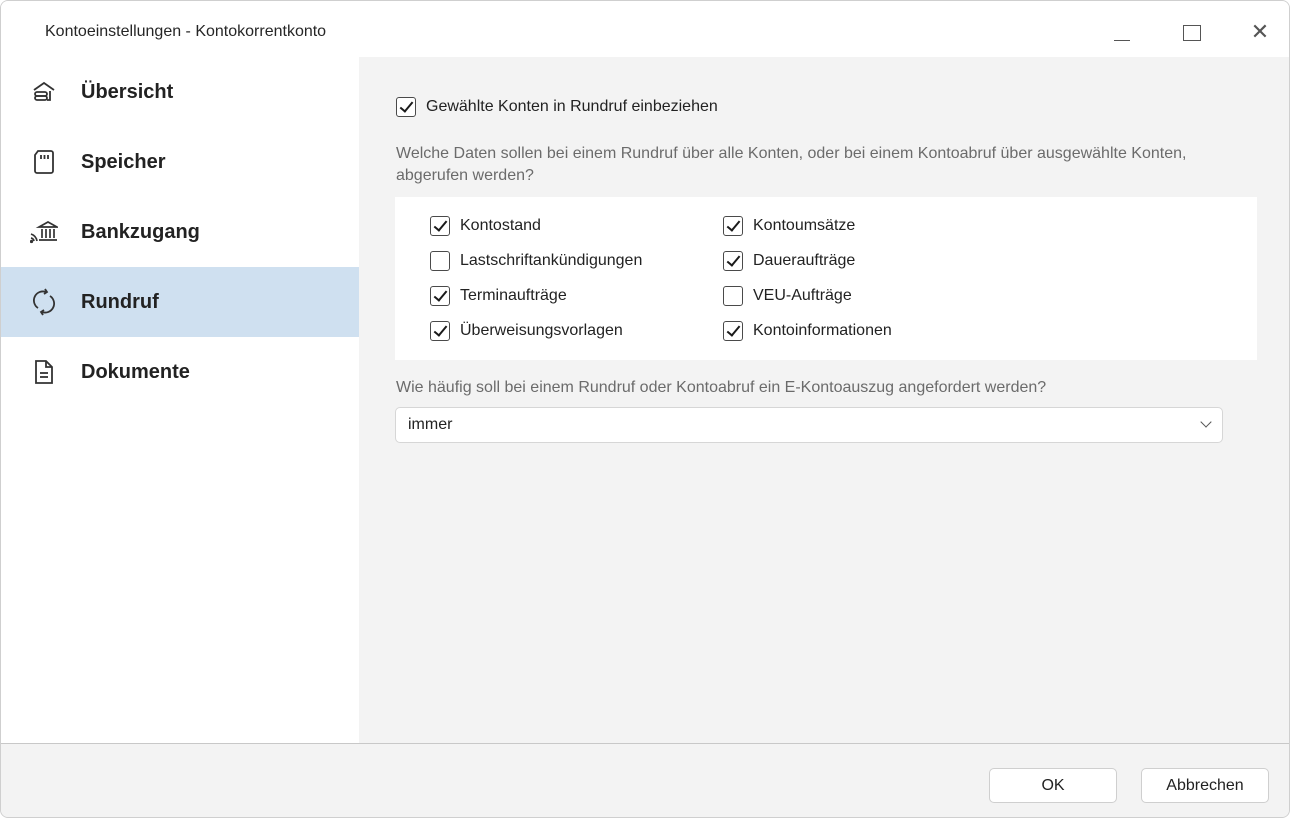  I want to click on option-label: Kontoumsätze, so click(804, 225).